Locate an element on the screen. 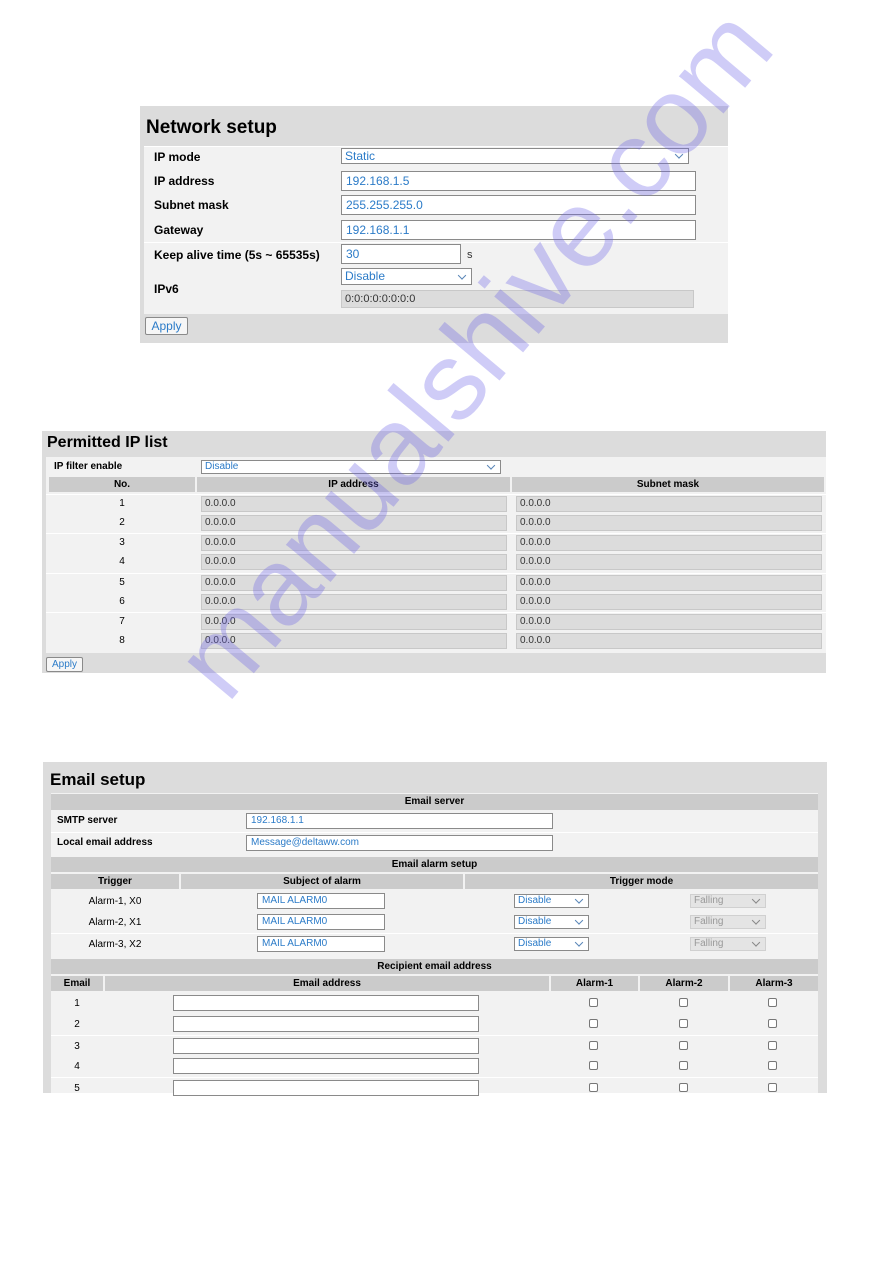  table-row: 4 0.0.0.0 0.0.0.0 is located at coordinates (436, 562).